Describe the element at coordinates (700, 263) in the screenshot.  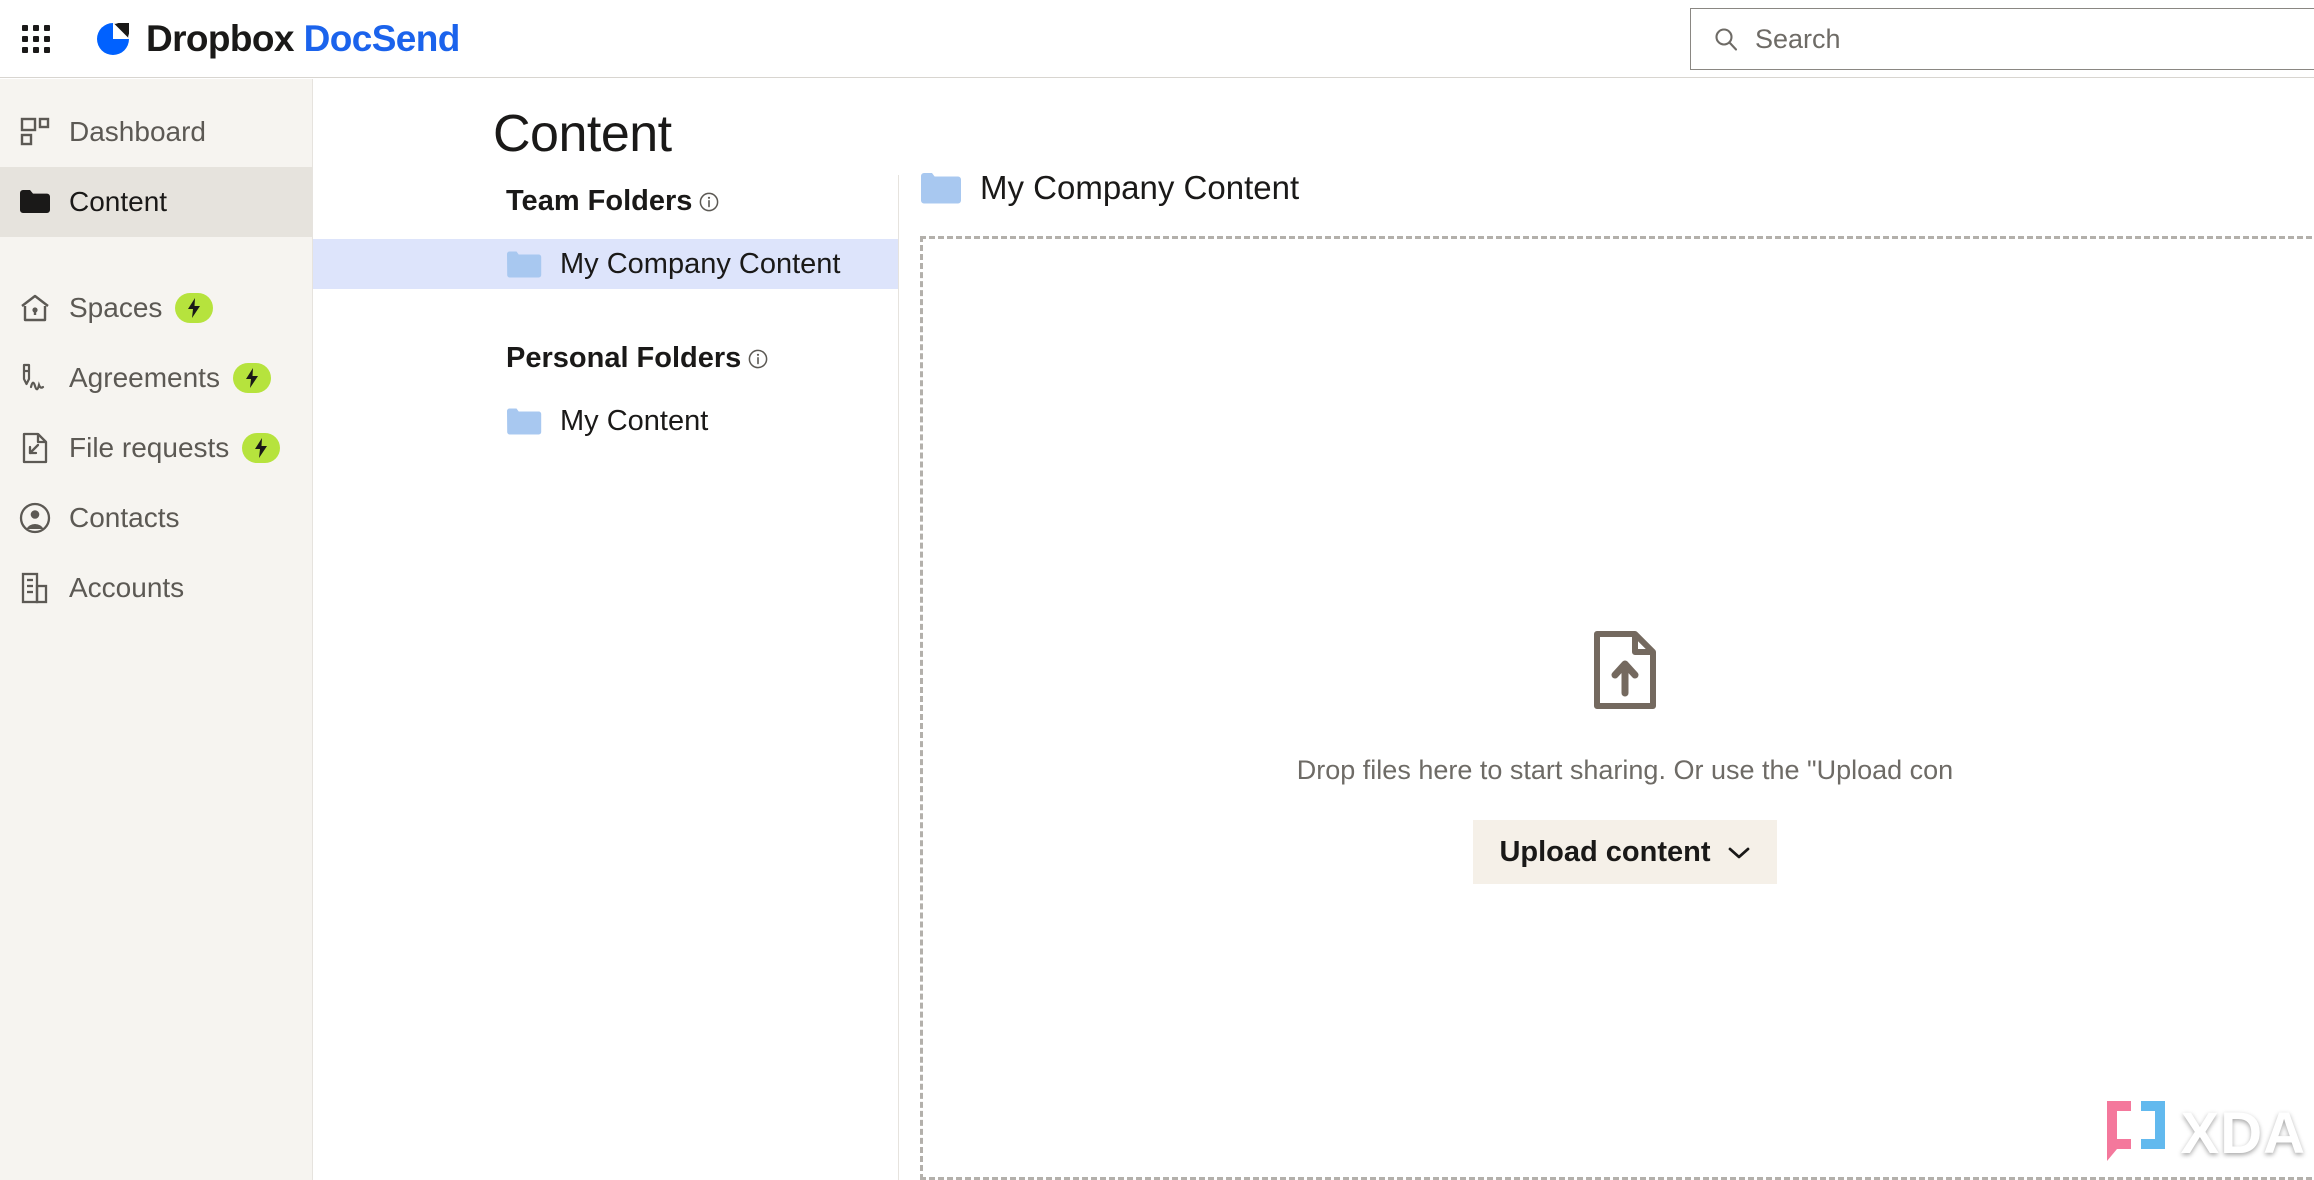
I see `folder-label: My Company Content` at that location.